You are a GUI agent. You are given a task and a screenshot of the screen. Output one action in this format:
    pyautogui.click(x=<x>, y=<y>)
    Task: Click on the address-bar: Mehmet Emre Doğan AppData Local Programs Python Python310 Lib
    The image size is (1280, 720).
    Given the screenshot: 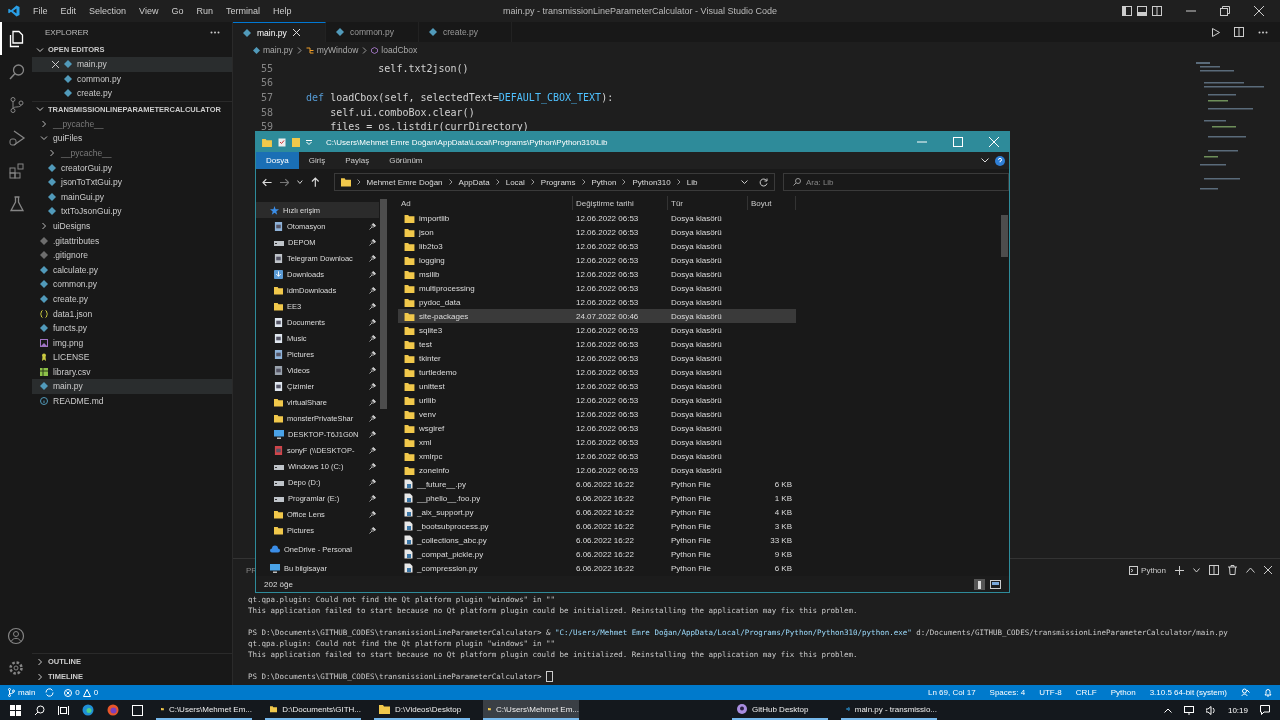 What is the action you would take?
    pyautogui.click(x=554, y=182)
    